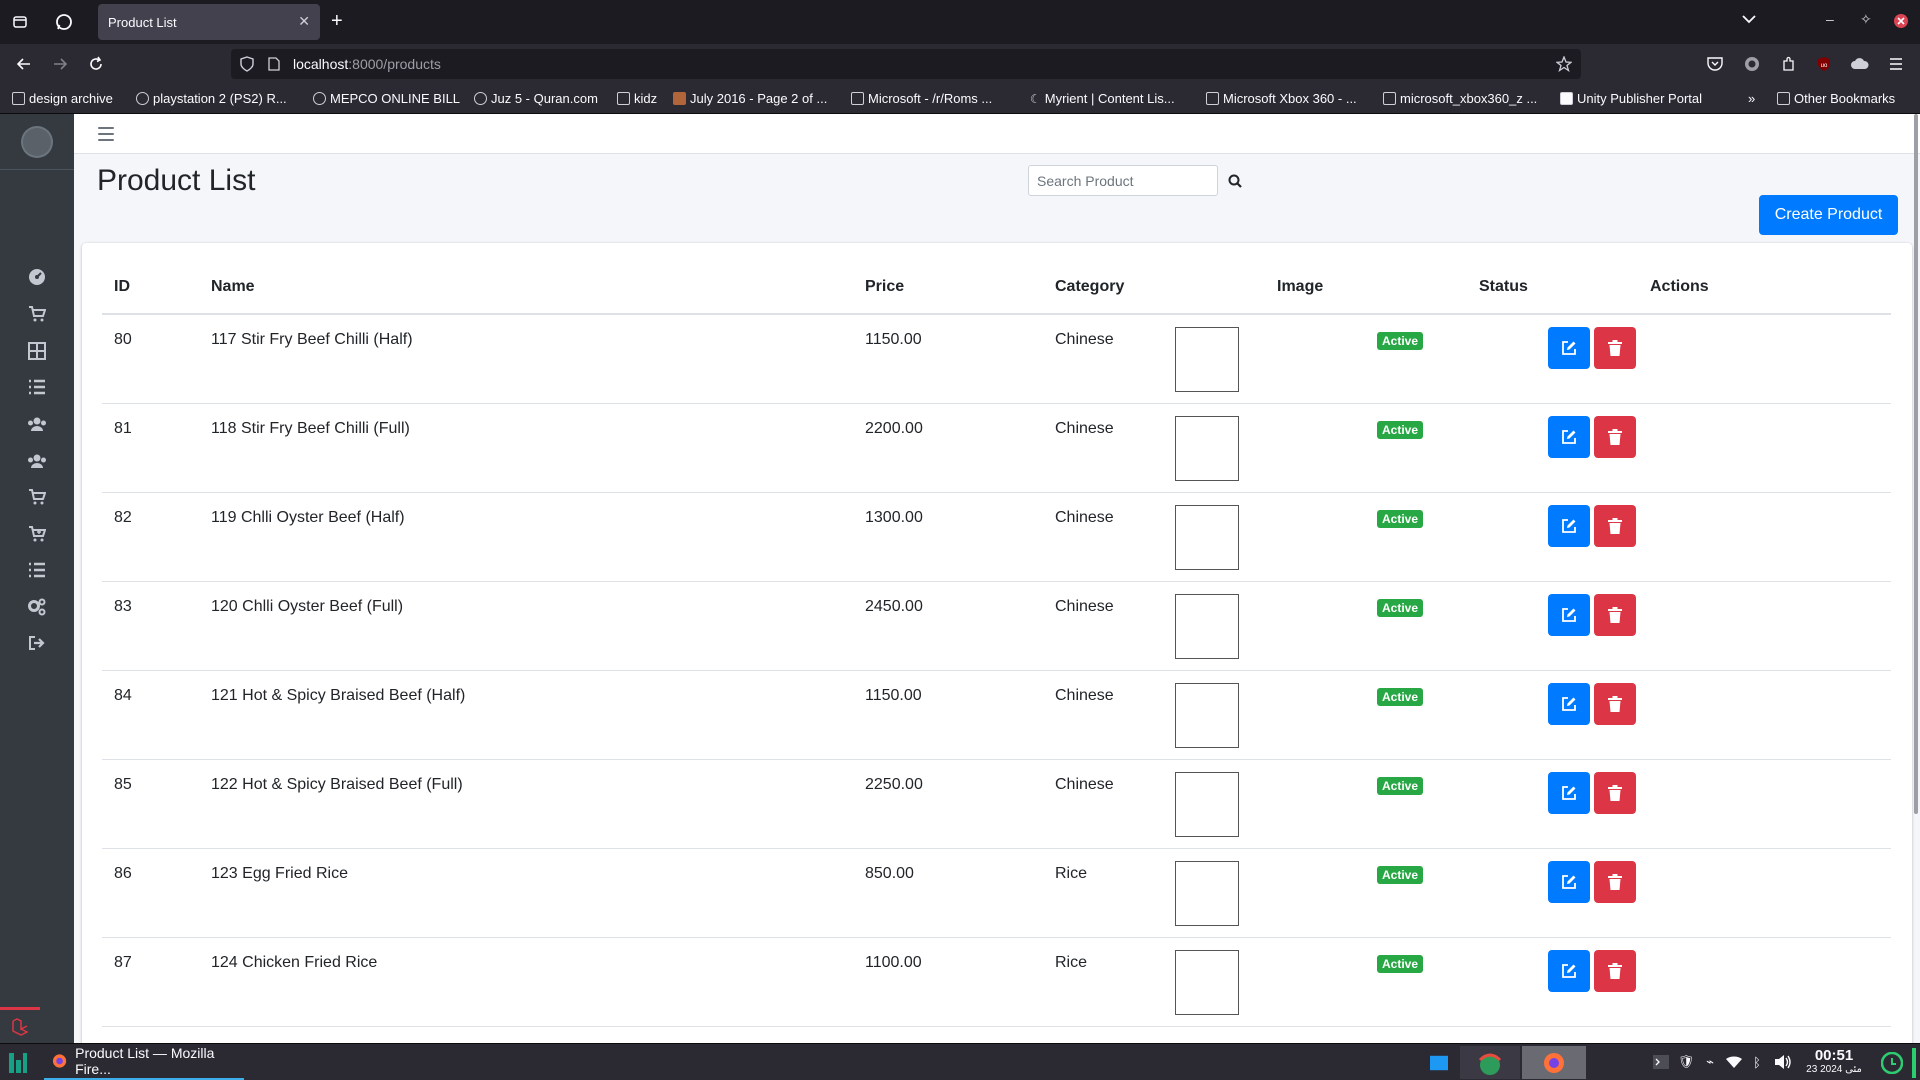  What do you see at coordinates (1554, 1062) in the screenshot?
I see `taskbar-firefox-launcher` at bounding box center [1554, 1062].